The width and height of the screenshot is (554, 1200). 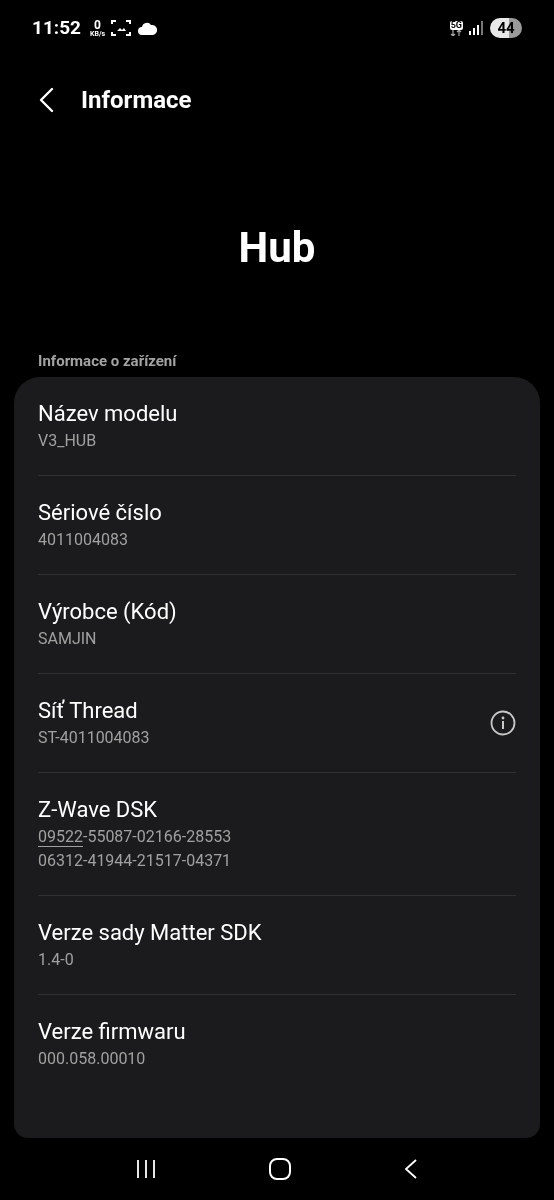 I want to click on row-label: Z-Wave DSK, so click(x=98, y=810).